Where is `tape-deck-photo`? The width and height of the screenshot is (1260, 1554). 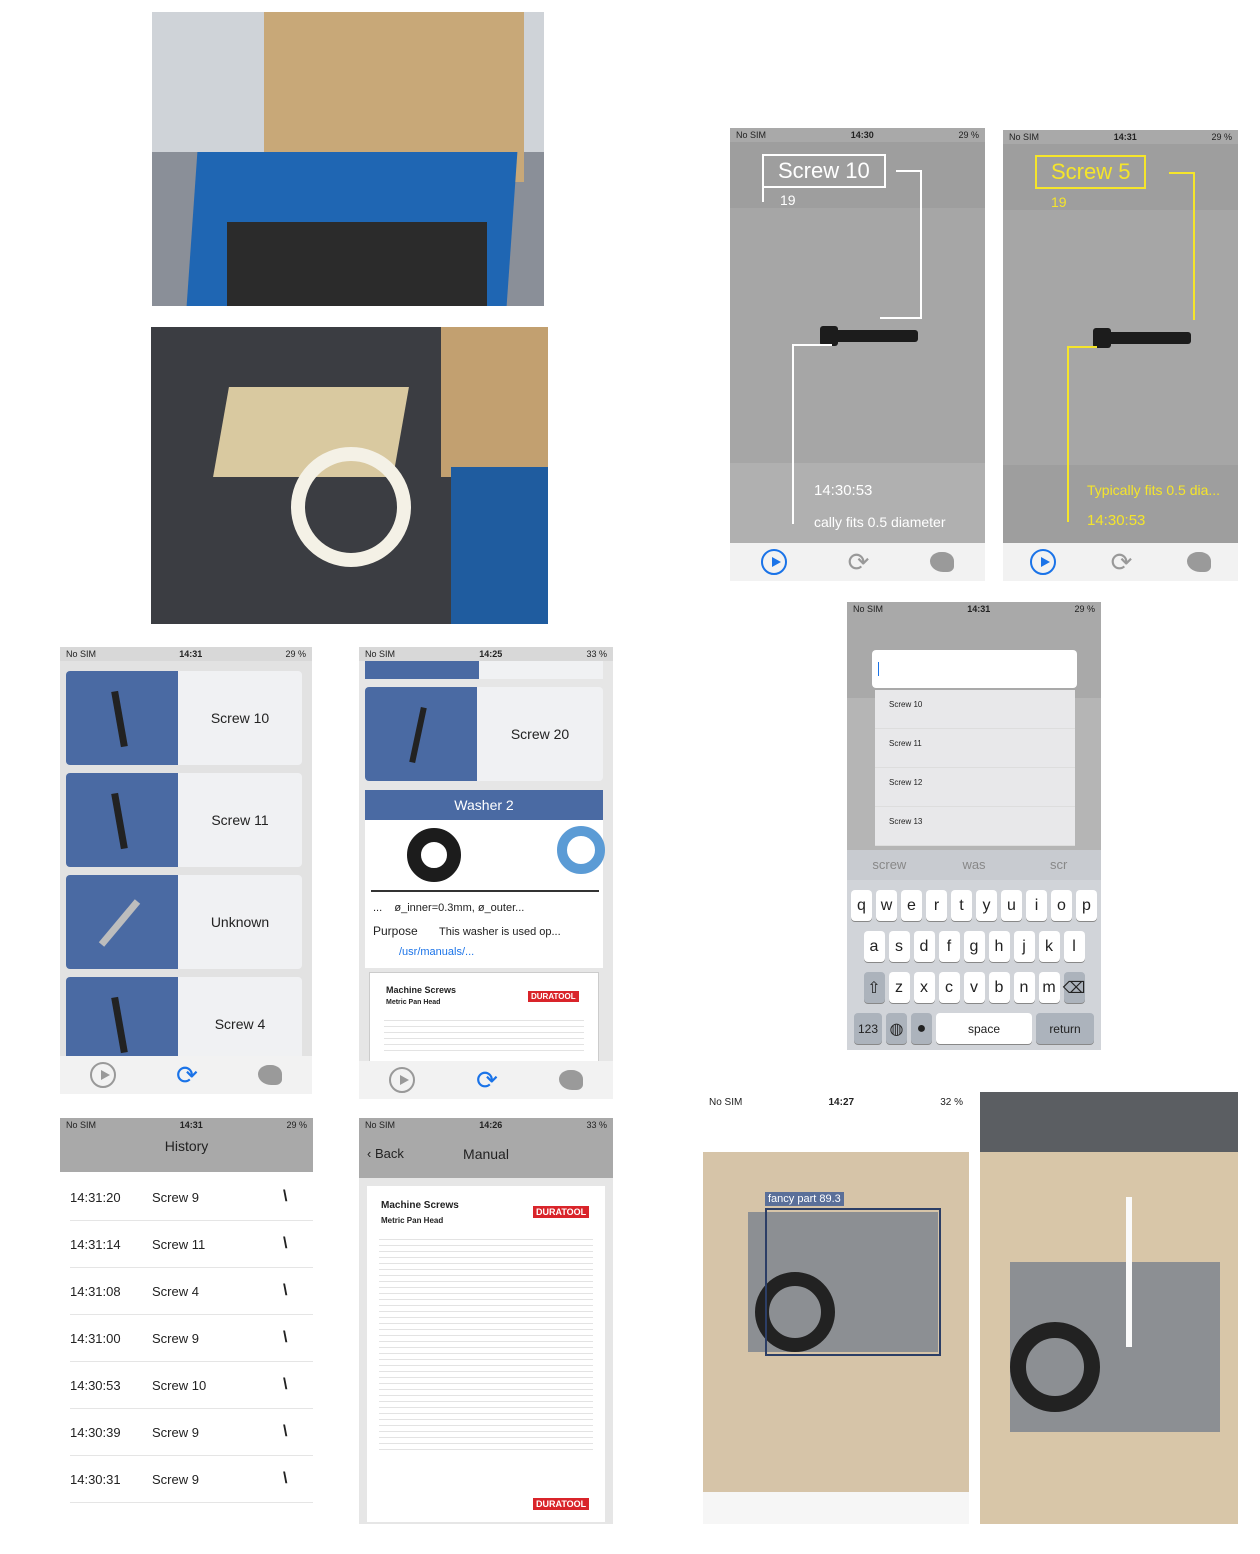 tape-deck-photo is located at coordinates (1109, 1308).